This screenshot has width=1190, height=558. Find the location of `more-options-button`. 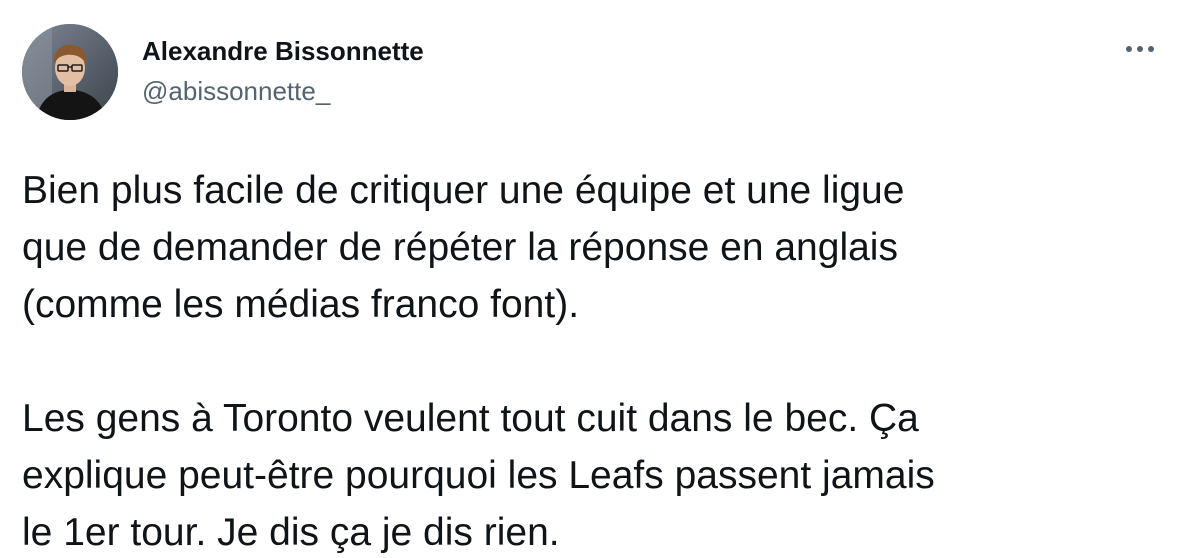

more-options-button is located at coordinates (1140, 49).